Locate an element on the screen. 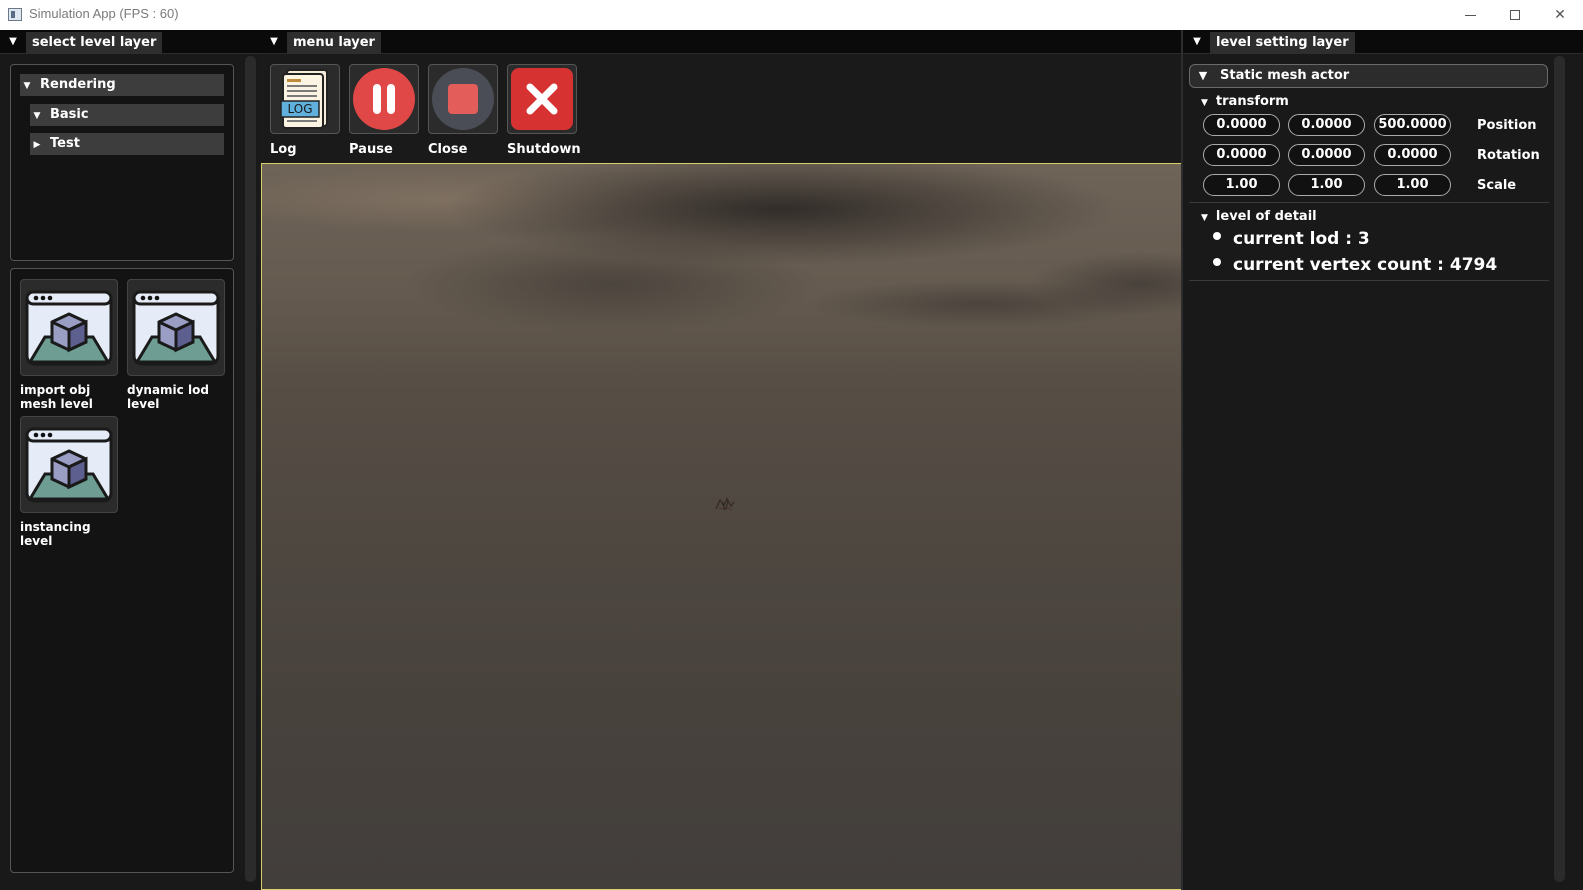  close-icon: ✕ is located at coordinates (1560, 15).